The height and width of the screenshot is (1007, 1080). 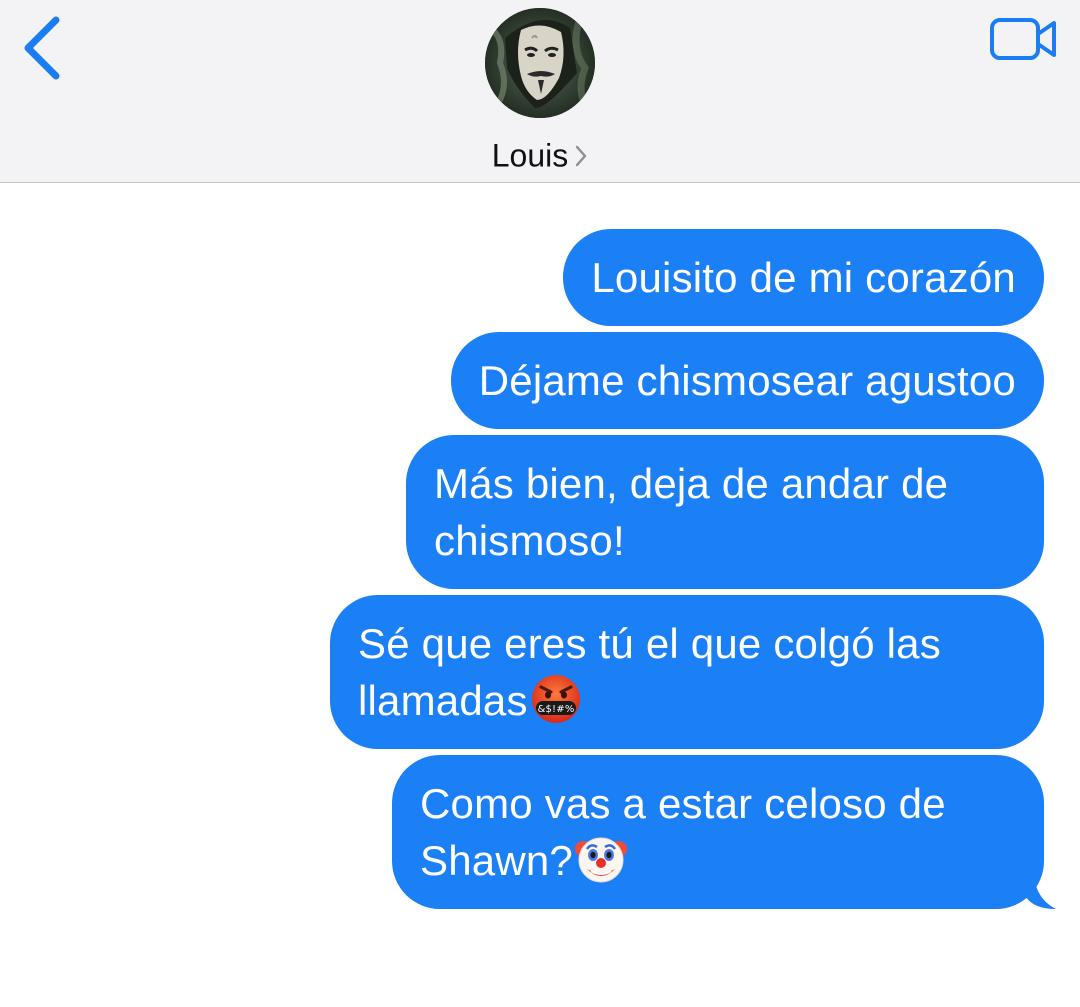 I want to click on chevron-right-icon, so click(x=581, y=155).